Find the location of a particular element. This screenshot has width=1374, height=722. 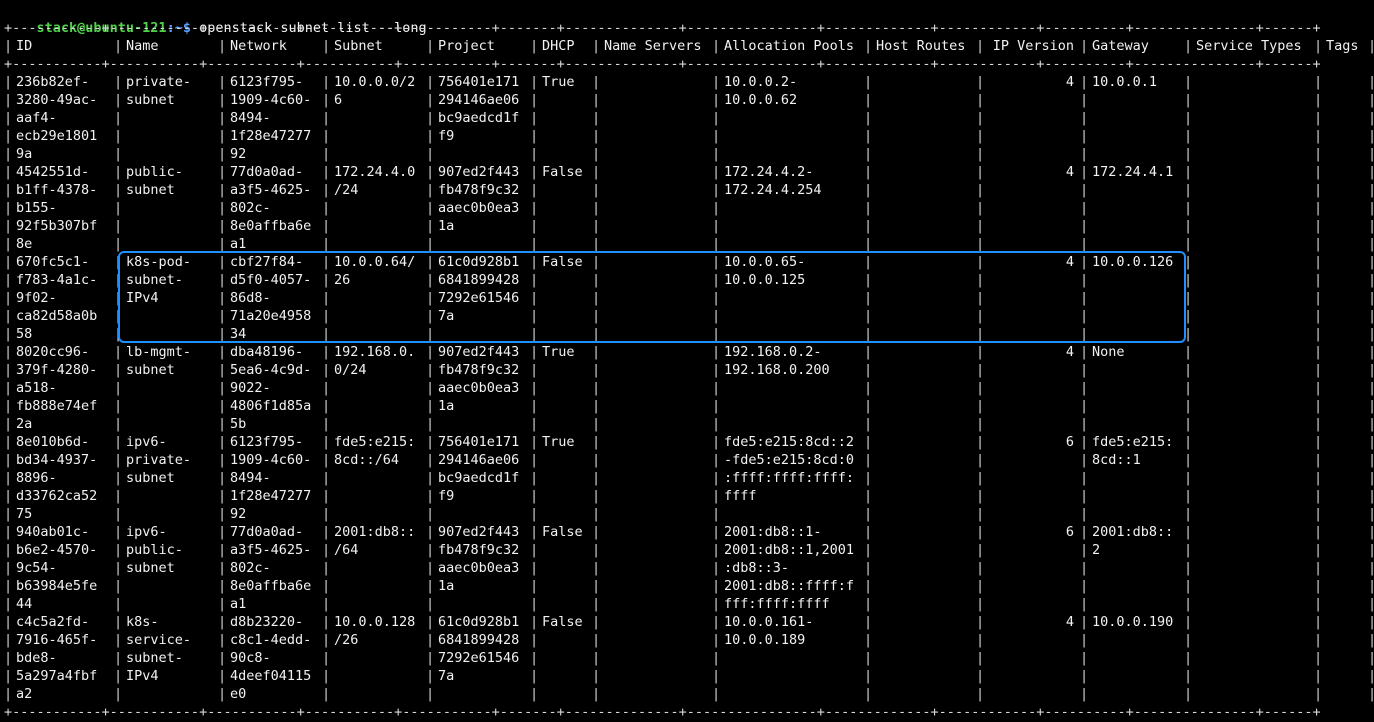

cell-dhcp: True is located at coordinates (558, 352).